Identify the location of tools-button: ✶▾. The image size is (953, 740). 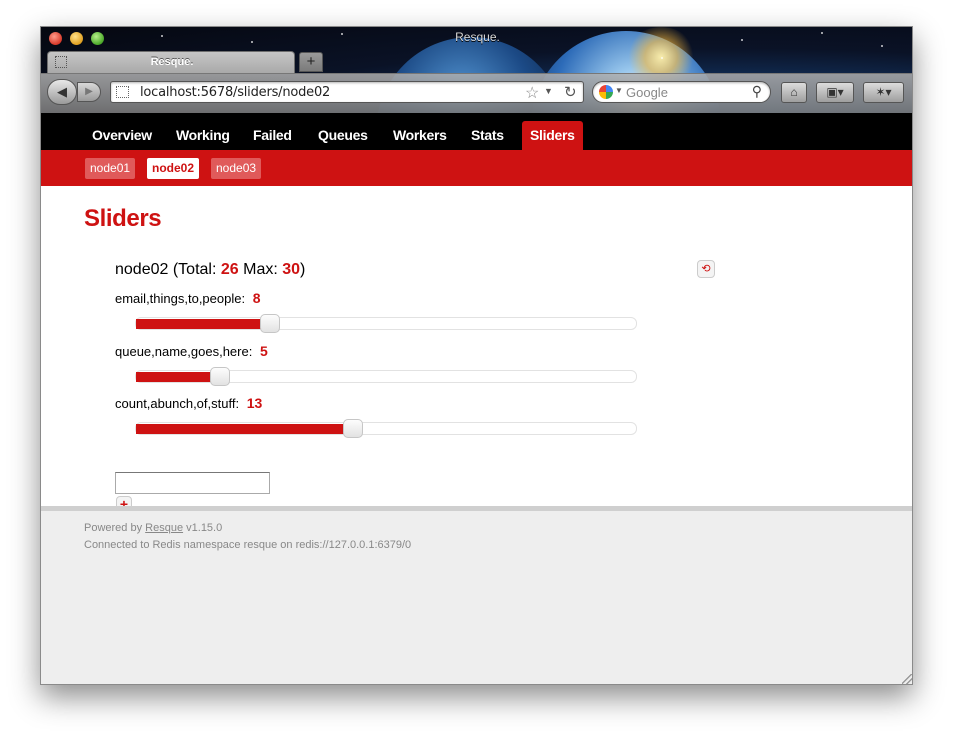
(883, 92).